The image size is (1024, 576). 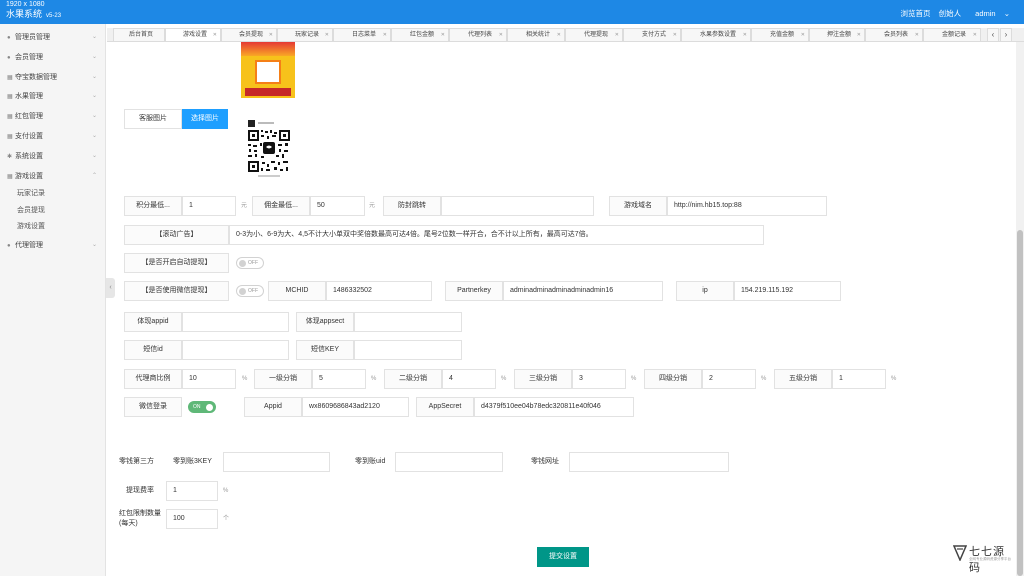 What do you see at coordinates (52, 117) in the screenshot?
I see `sidebar-item-redpacket: ▦ 红包管理 ⌄` at bounding box center [52, 117].